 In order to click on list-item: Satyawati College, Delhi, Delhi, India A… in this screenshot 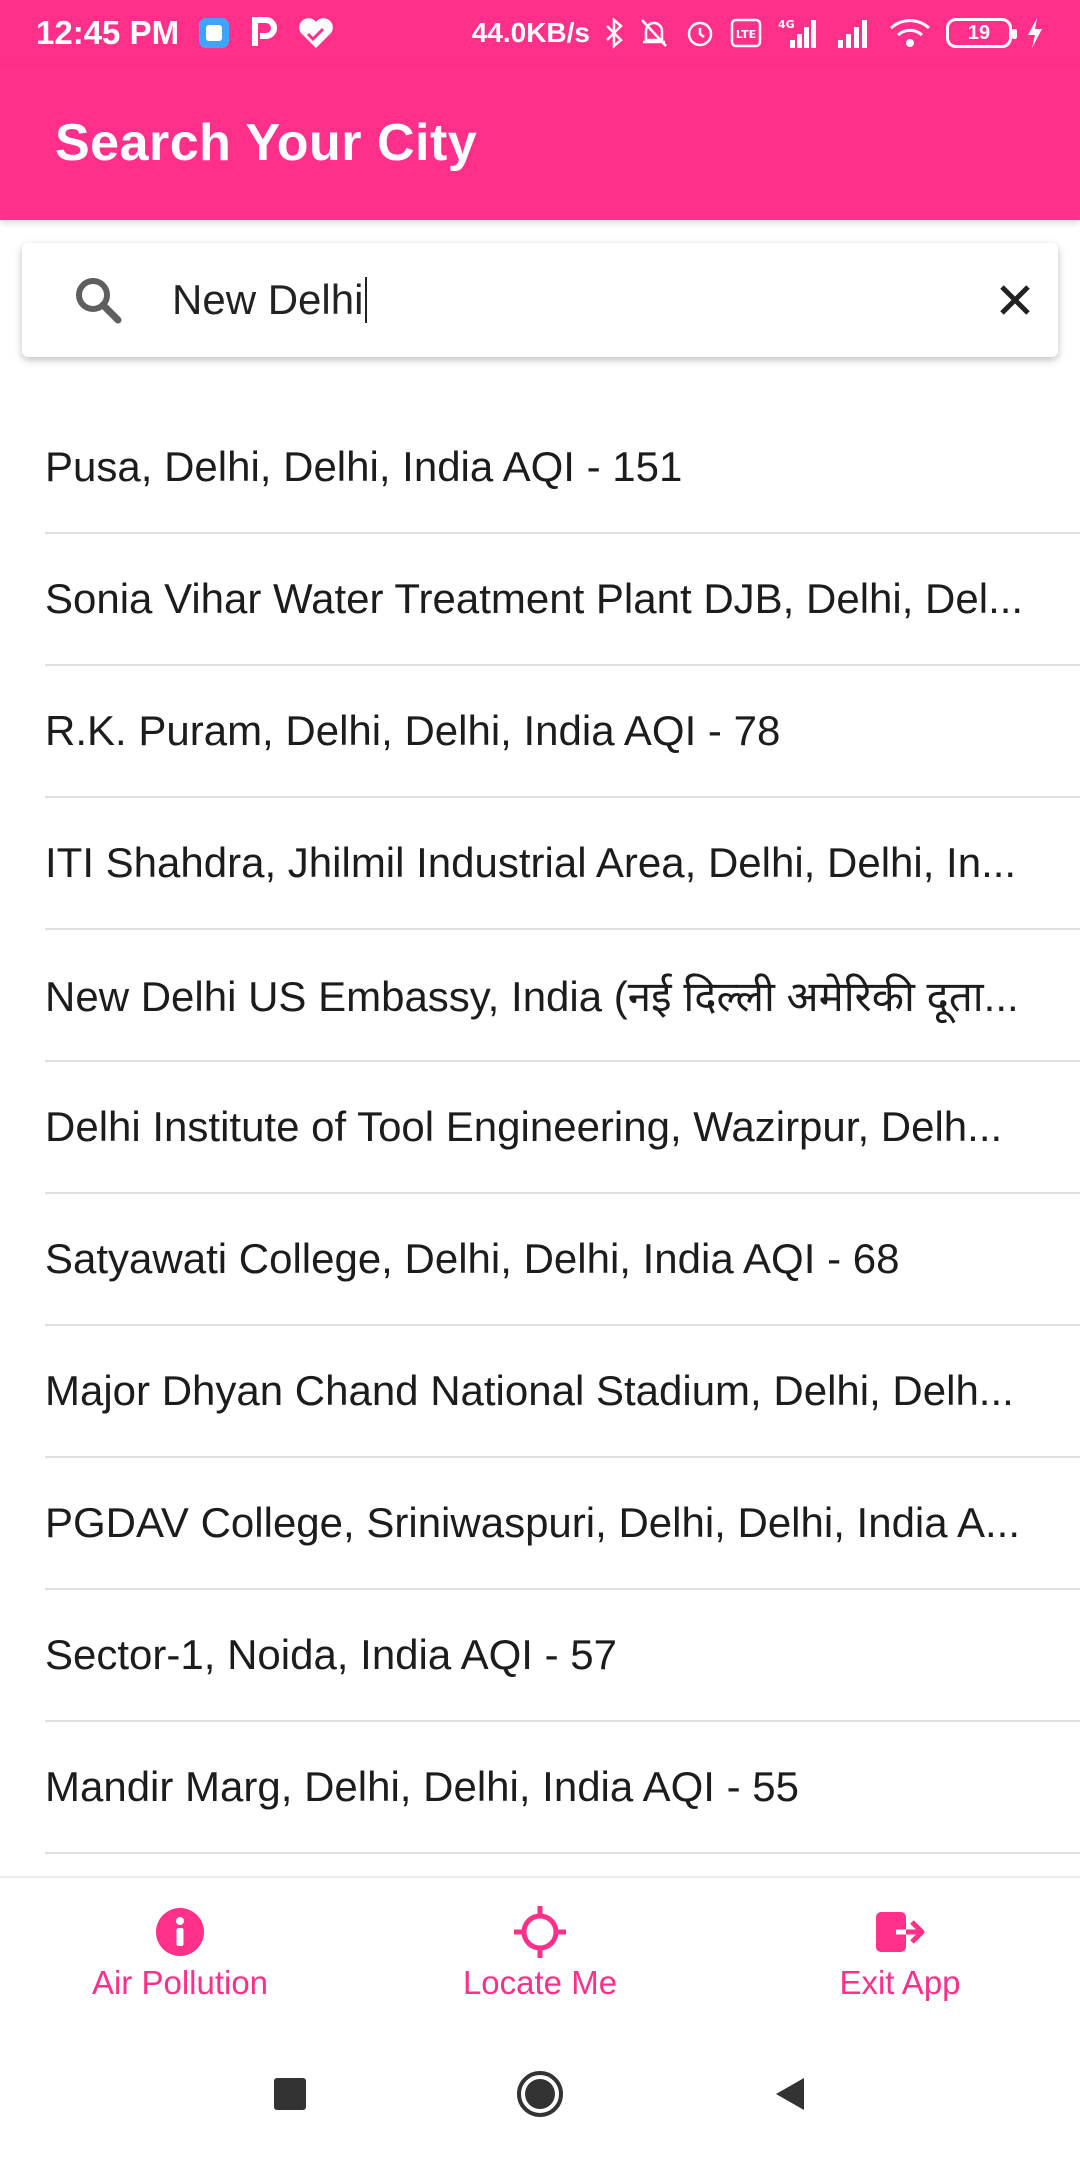, I will do `click(562, 1260)`.